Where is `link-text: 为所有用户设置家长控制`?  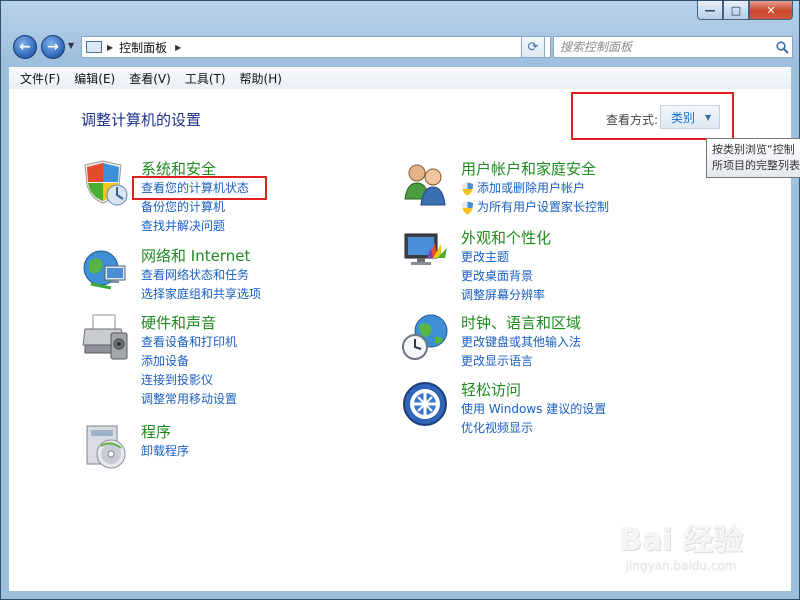
link-text: 为所有用户设置家长控制 is located at coordinates (543, 207).